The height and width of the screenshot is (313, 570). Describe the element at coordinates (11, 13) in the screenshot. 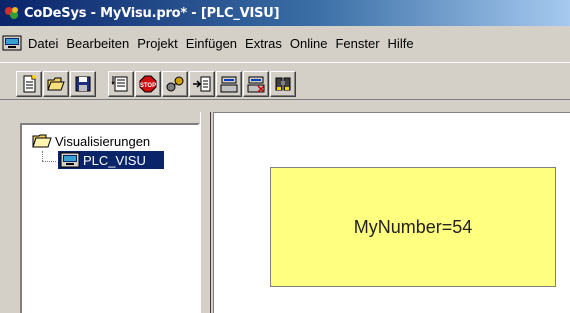

I see `codesys-app-icon` at that location.